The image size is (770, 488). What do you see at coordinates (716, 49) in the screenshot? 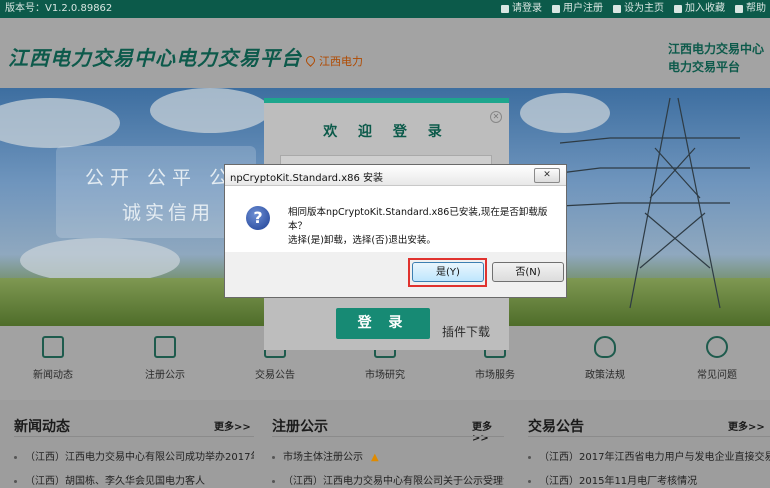
I see `right-brand-line1: 江西电力交易中心` at bounding box center [716, 49].